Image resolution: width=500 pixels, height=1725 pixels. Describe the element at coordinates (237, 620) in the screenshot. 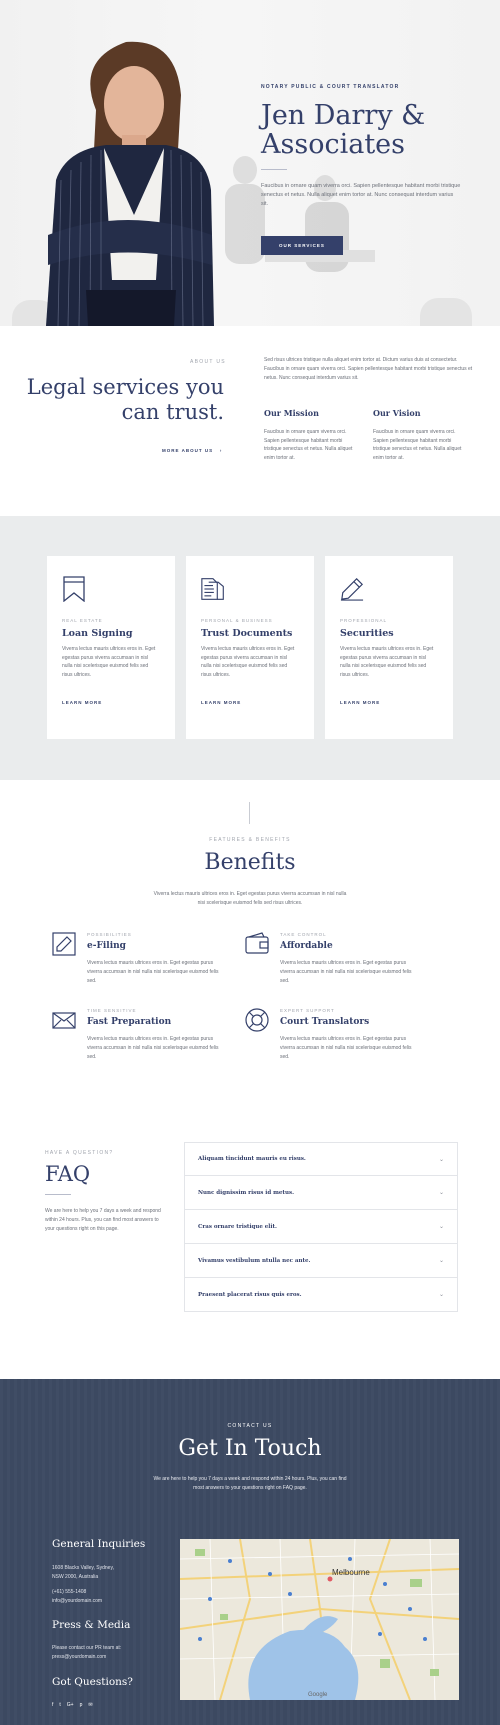

I see `service-category: PERSONAL & BUSINESS` at that location.